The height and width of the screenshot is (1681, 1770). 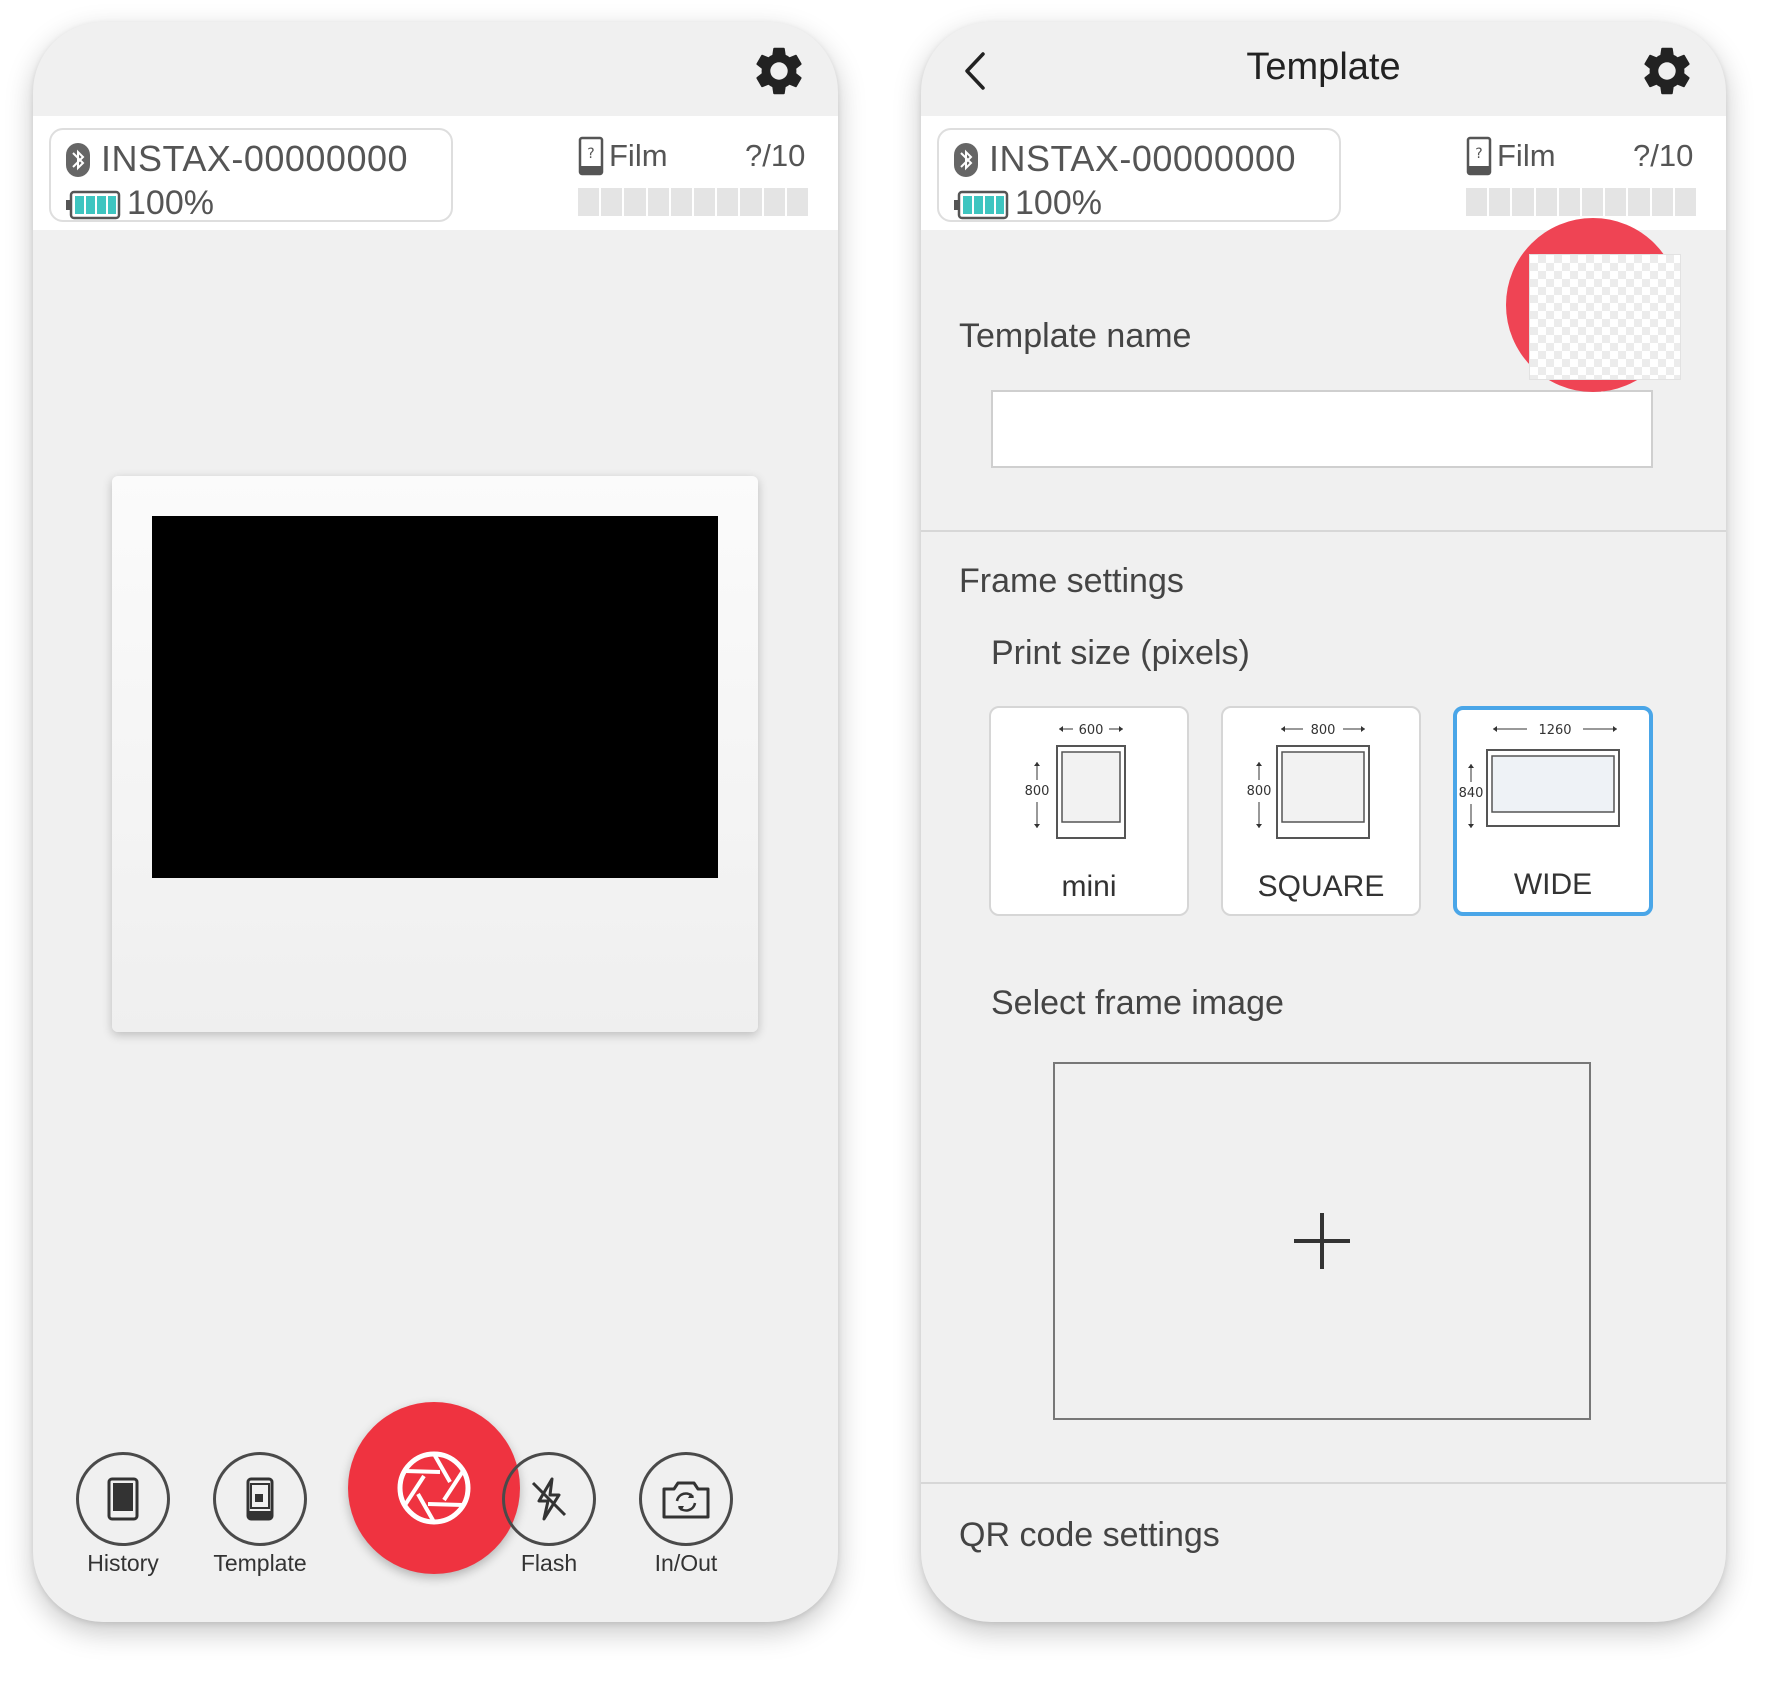 I want to click on wide-height-label: 840, so click(x=1471, y=793).